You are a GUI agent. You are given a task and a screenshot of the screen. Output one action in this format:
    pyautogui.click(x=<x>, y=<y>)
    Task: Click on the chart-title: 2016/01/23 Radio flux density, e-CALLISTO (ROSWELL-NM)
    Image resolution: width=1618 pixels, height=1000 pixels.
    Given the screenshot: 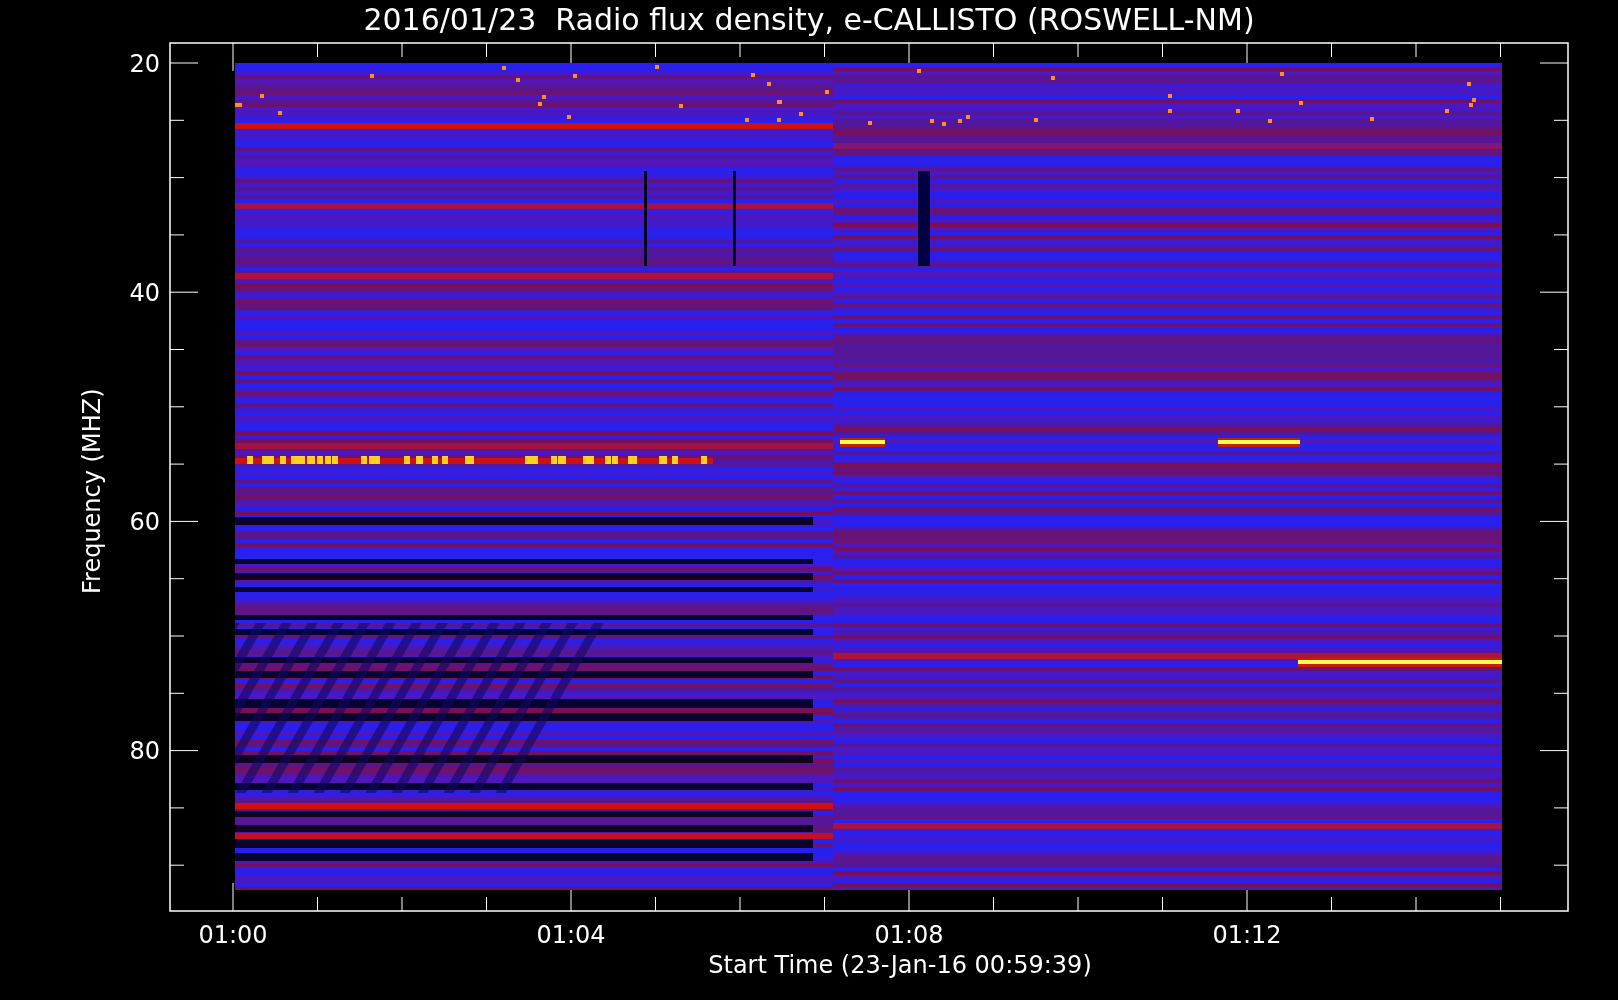 What is the action you would take?
    pyautogui.click(x=809, y=20)
    